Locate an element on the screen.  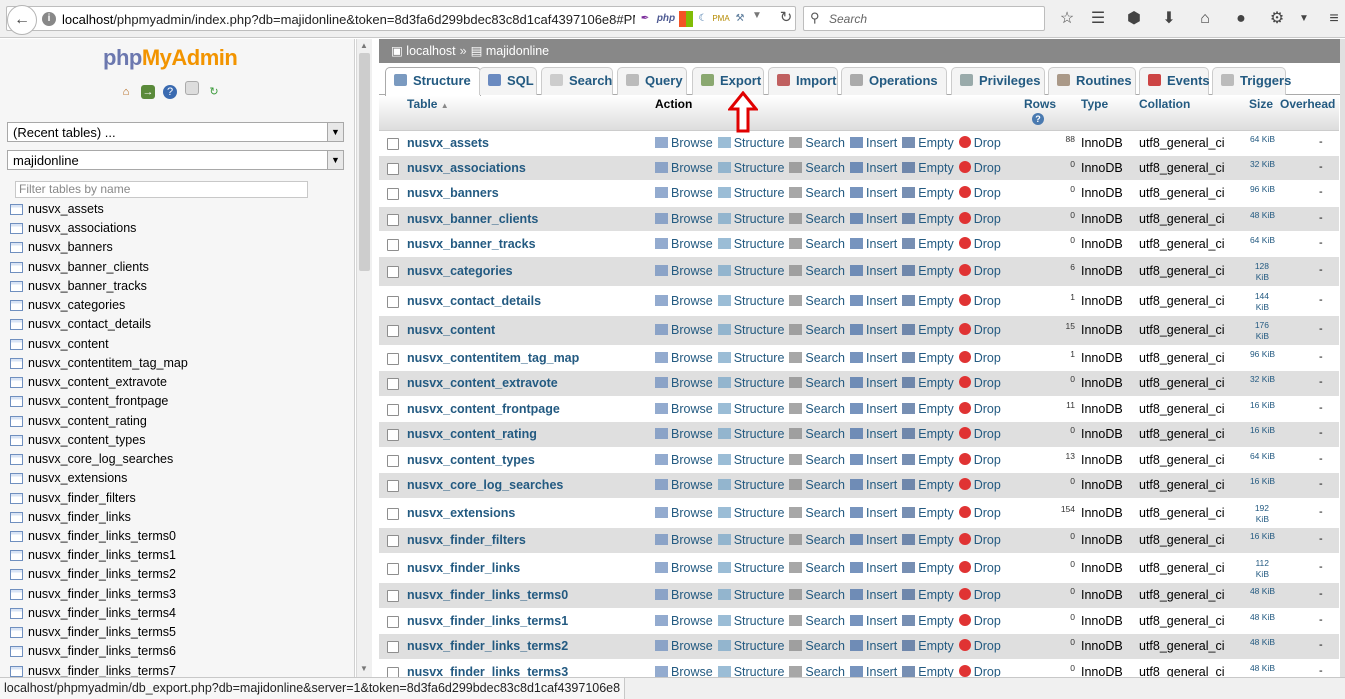
tab-search: Search is located at coordinates (577, 81).